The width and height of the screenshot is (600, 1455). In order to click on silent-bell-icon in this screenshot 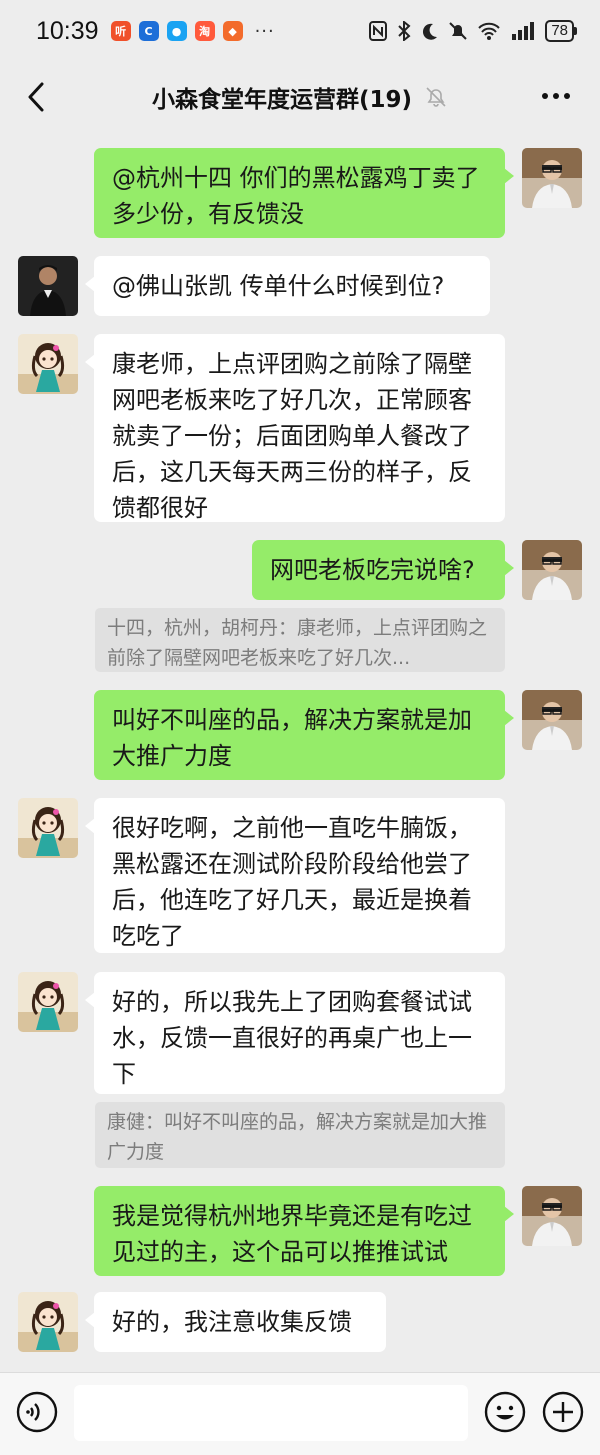, I will do `click(458, 31)`.